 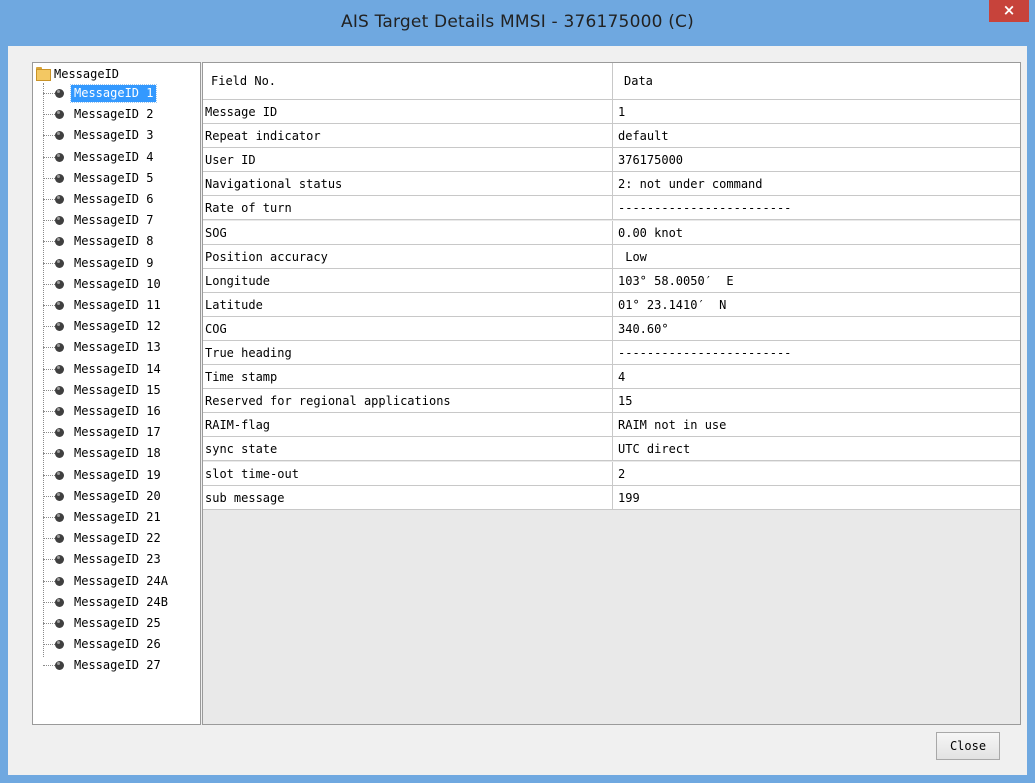 I want to click on field-name-cell: Repeat indicator, so click(x=408, y=136).